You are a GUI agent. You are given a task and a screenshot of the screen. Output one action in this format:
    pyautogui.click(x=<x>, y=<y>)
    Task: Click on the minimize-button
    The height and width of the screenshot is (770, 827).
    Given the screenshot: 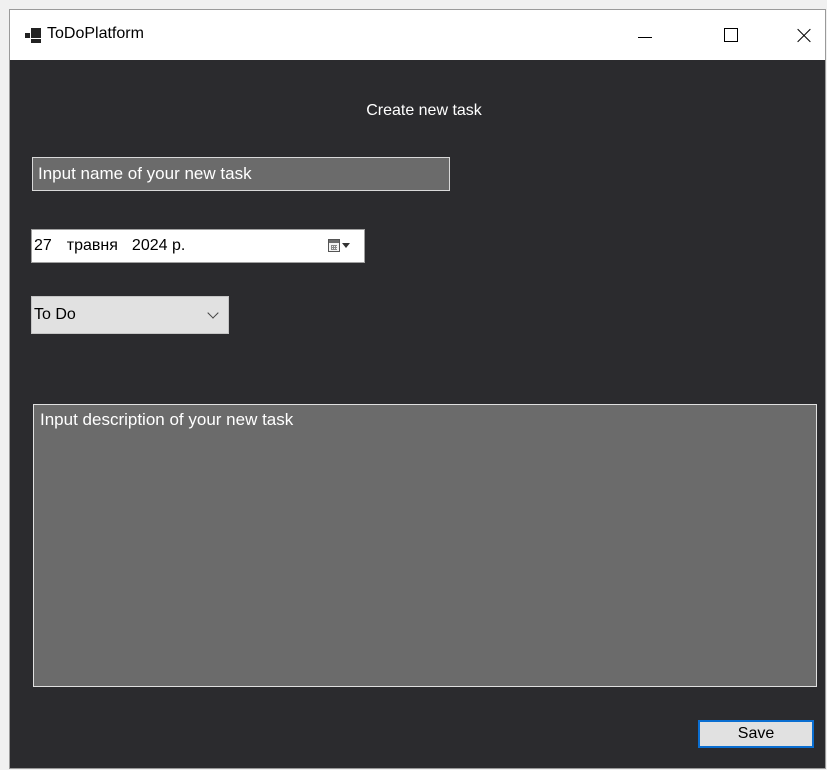 What is the action you would take?
    pyautogui.click(x=645, y=35)
    